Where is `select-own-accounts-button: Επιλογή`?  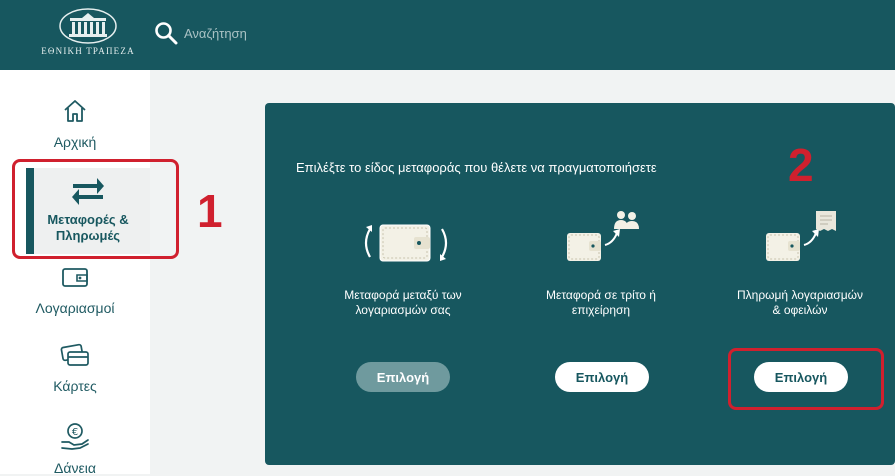 select-own-accounts-button: Επιλογή is located at coordinates (403, 377).